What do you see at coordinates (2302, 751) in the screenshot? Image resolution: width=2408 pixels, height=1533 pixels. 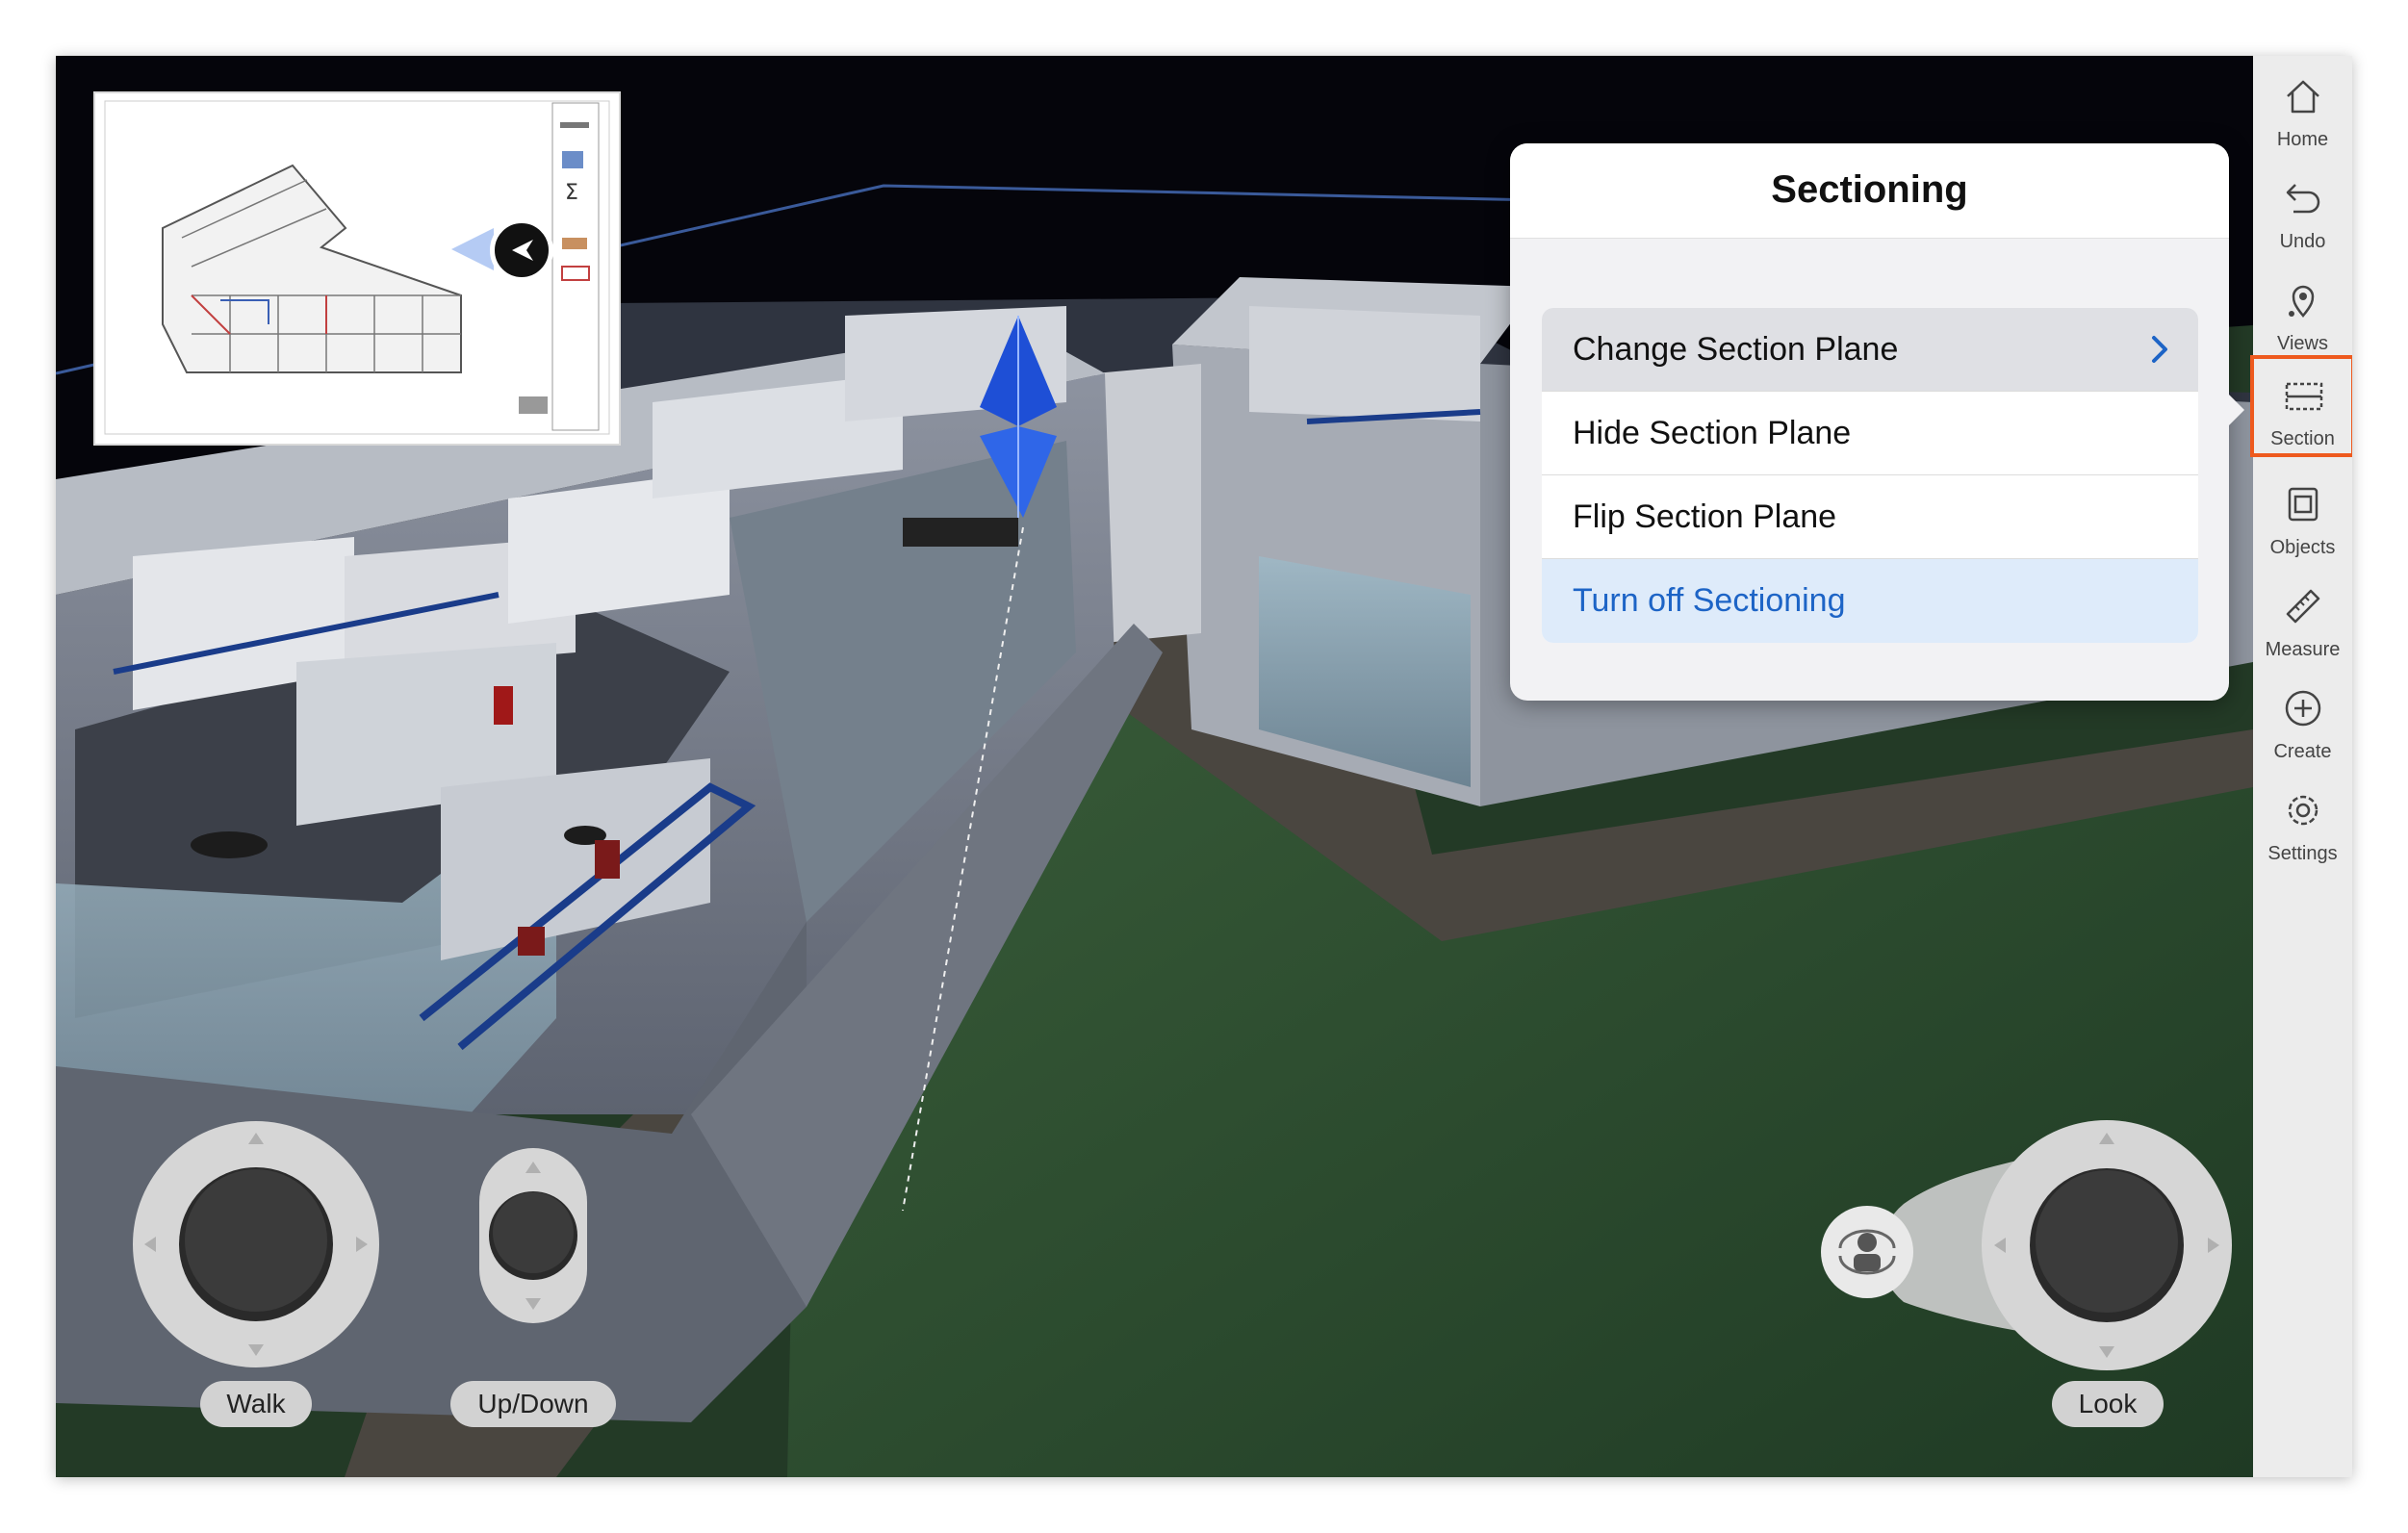 I see `sidebar-item-label: Create` at bounding box center [2302, 751].